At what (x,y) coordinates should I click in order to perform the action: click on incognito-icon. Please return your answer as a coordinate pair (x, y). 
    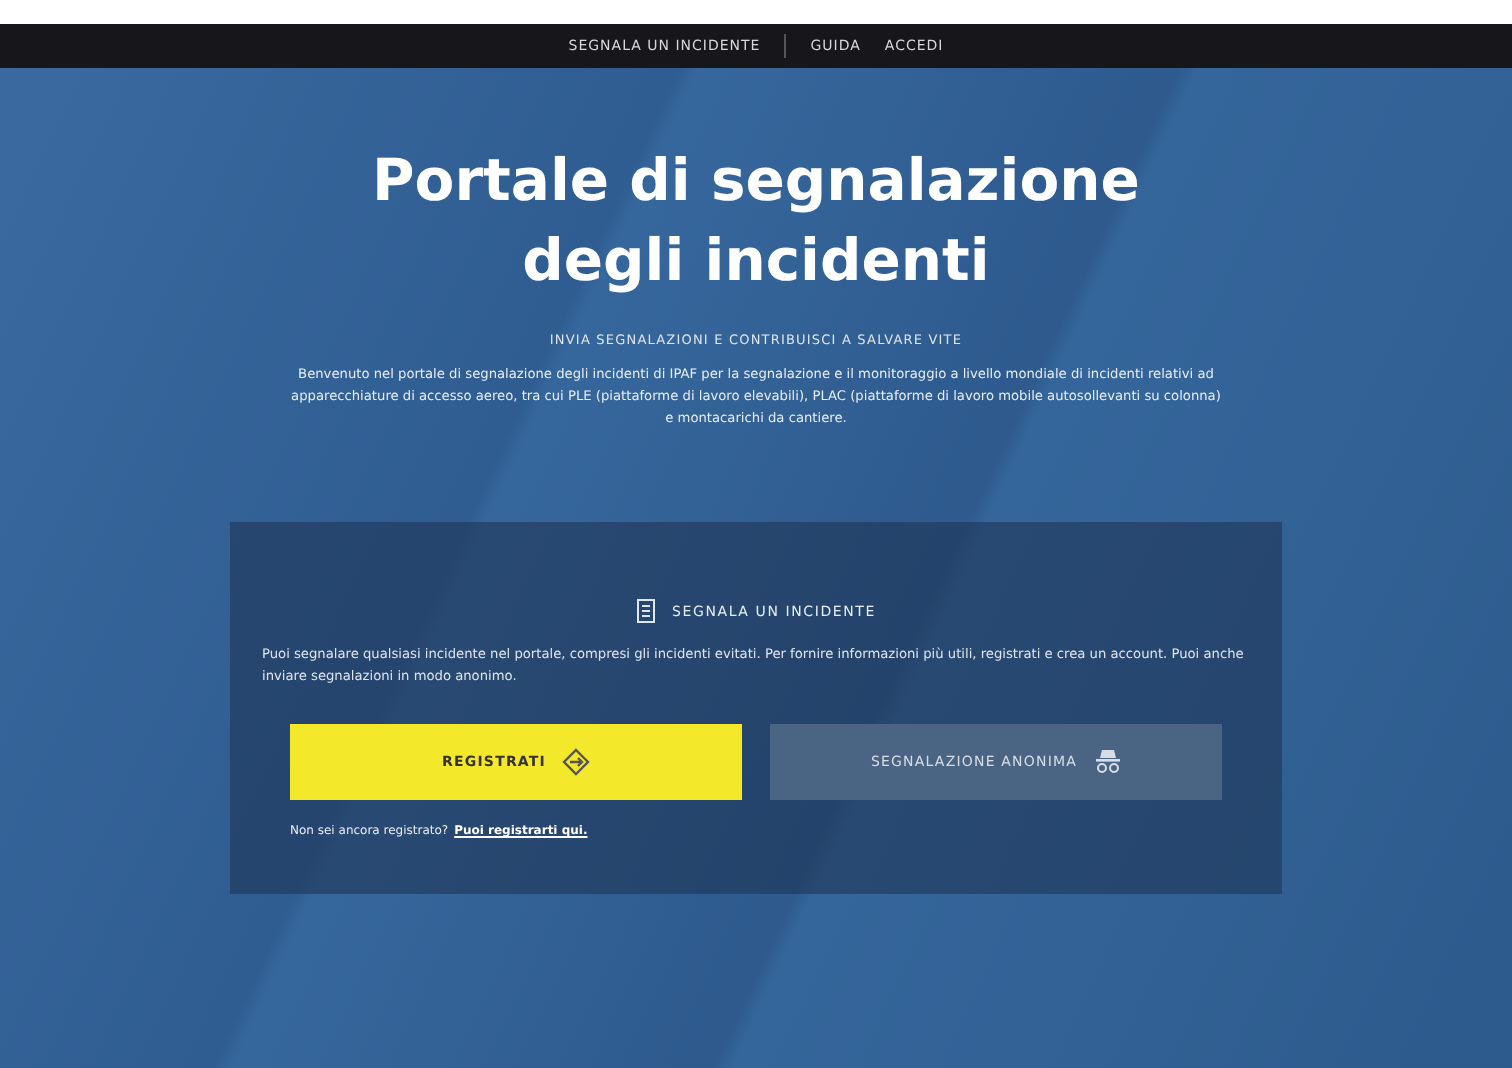
    Looking at the image, I should click on (1107, 762).